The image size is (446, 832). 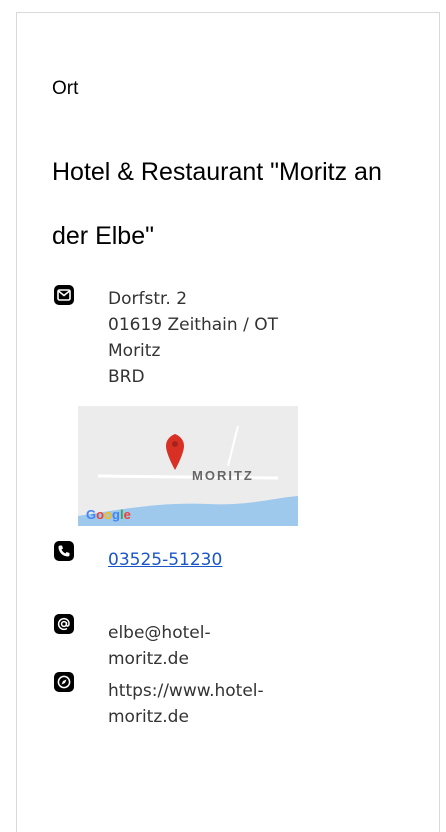 I want to click on address-line: BRD, so click(x=126, y=377).